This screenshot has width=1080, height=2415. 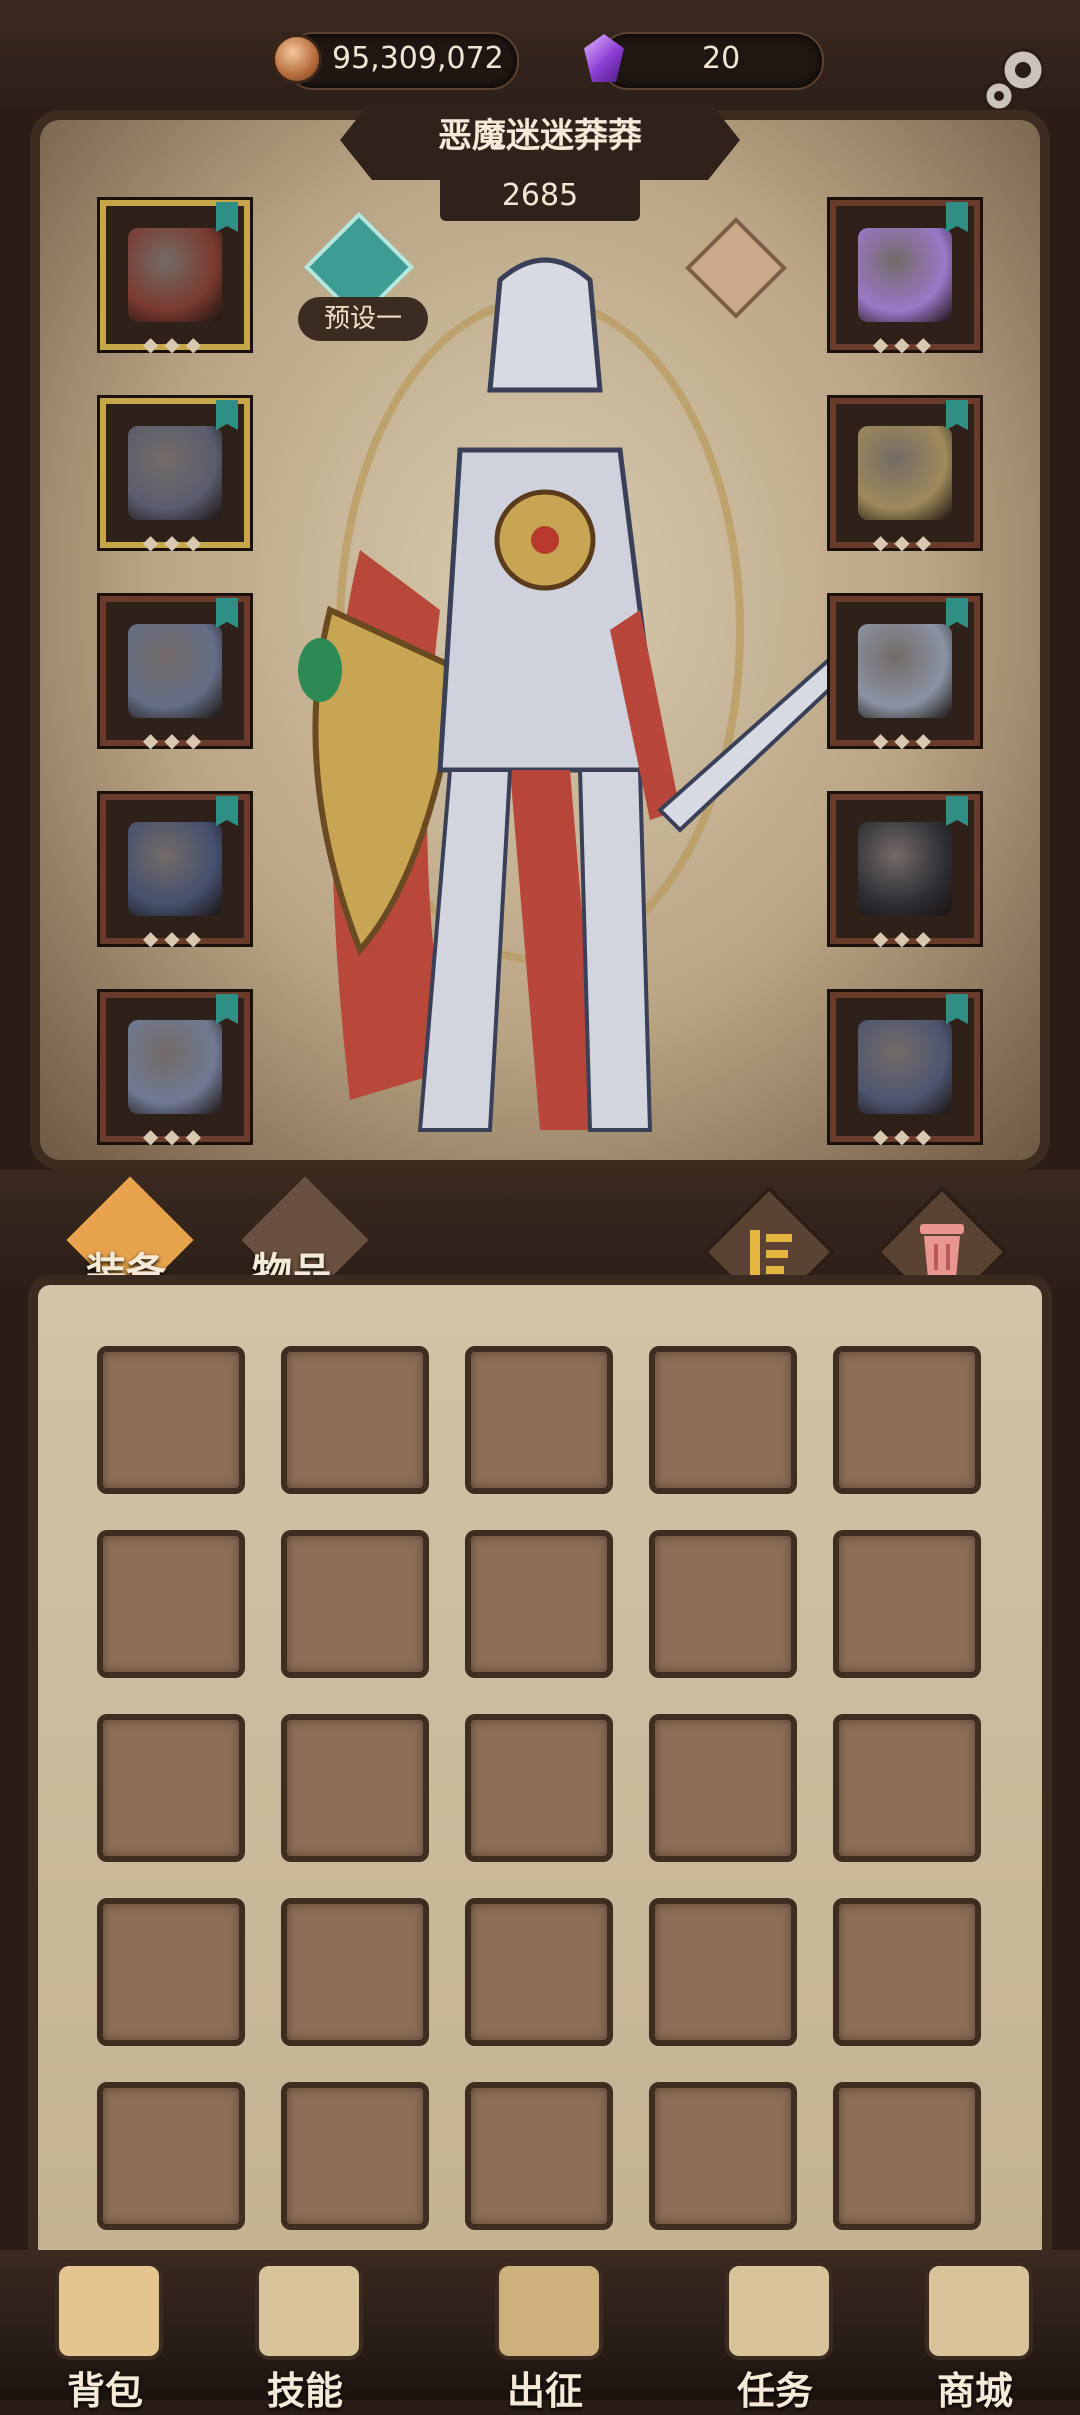 What do you see at coordinates (104, 2391) in the screenshot?
I see `nav-label: 背包` at bounding box center [104, 2391].